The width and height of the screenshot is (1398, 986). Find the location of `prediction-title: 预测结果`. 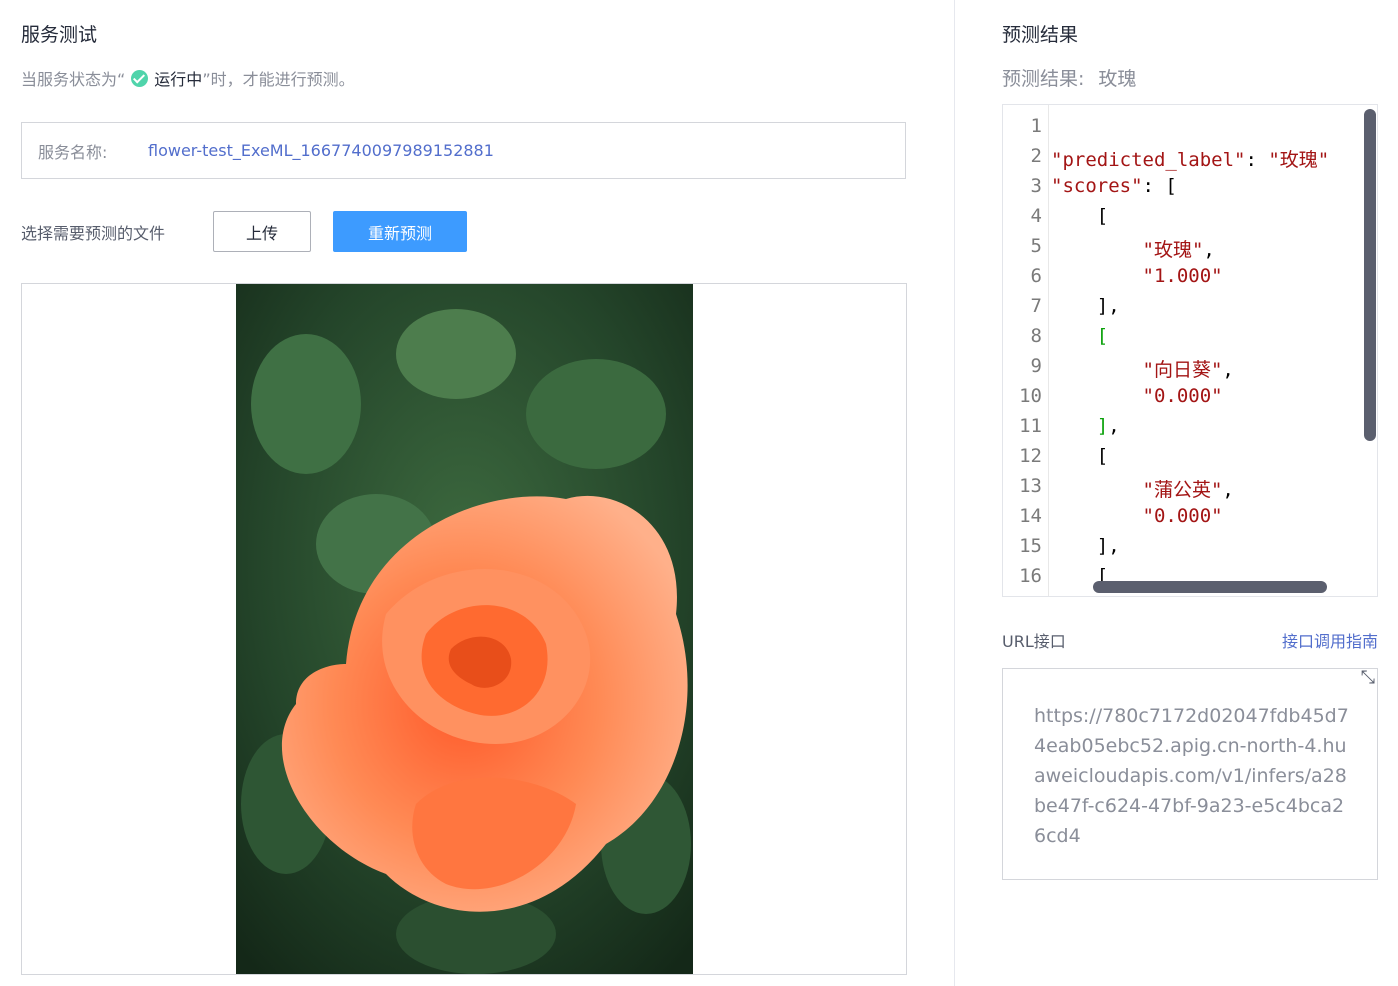

prediction-title: 预测结果 is located at coordinates (1040, 35).